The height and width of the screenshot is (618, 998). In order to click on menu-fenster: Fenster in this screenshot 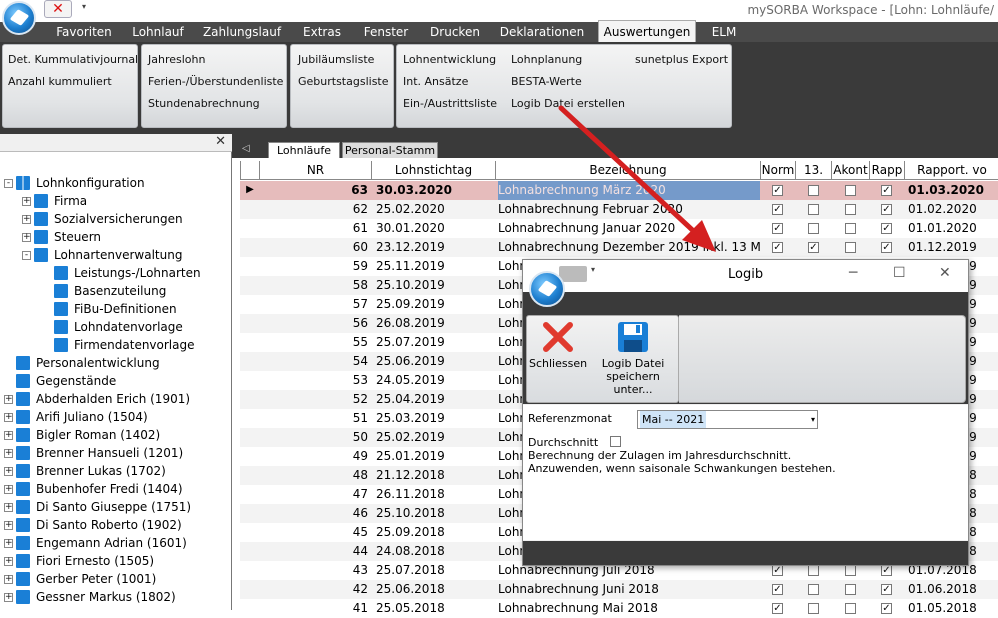, I will do `click(386, 32)`.